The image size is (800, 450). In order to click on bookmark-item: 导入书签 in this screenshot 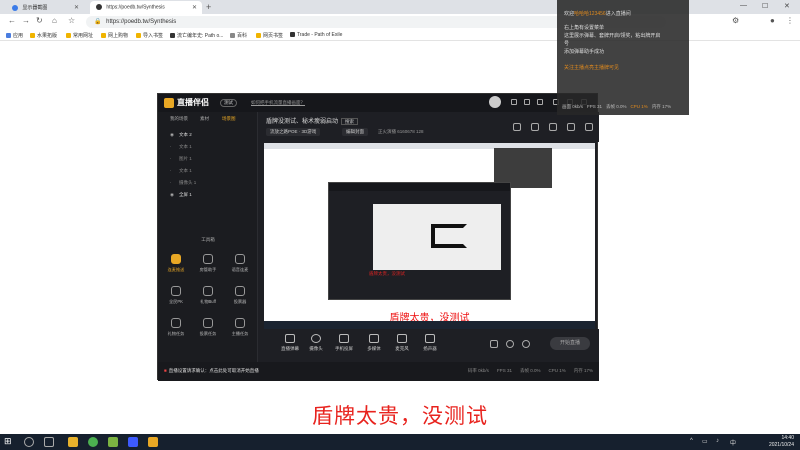, I will do `click(149, 35)`.